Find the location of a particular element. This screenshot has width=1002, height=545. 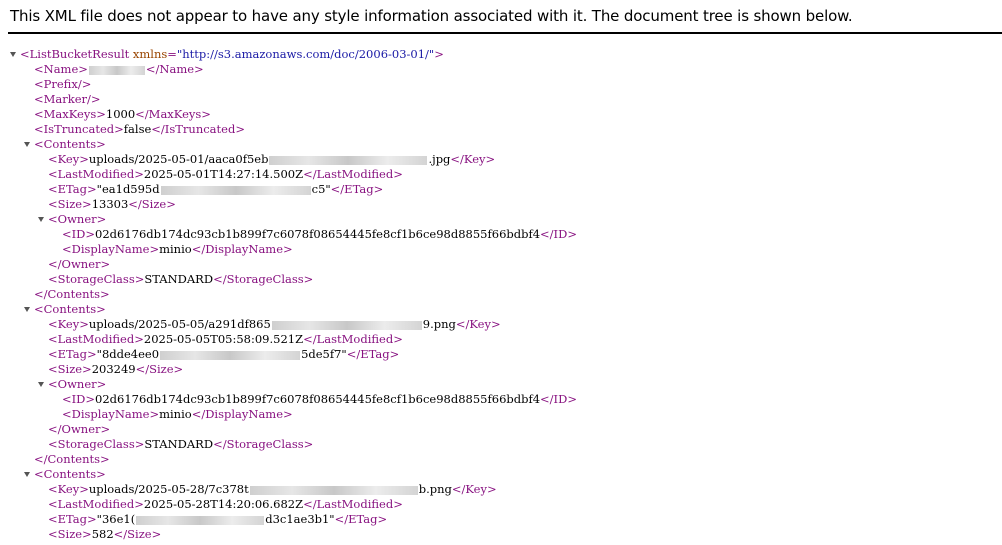

root-open-tag: <ListBucketResult is located at coordinates (75, 54).